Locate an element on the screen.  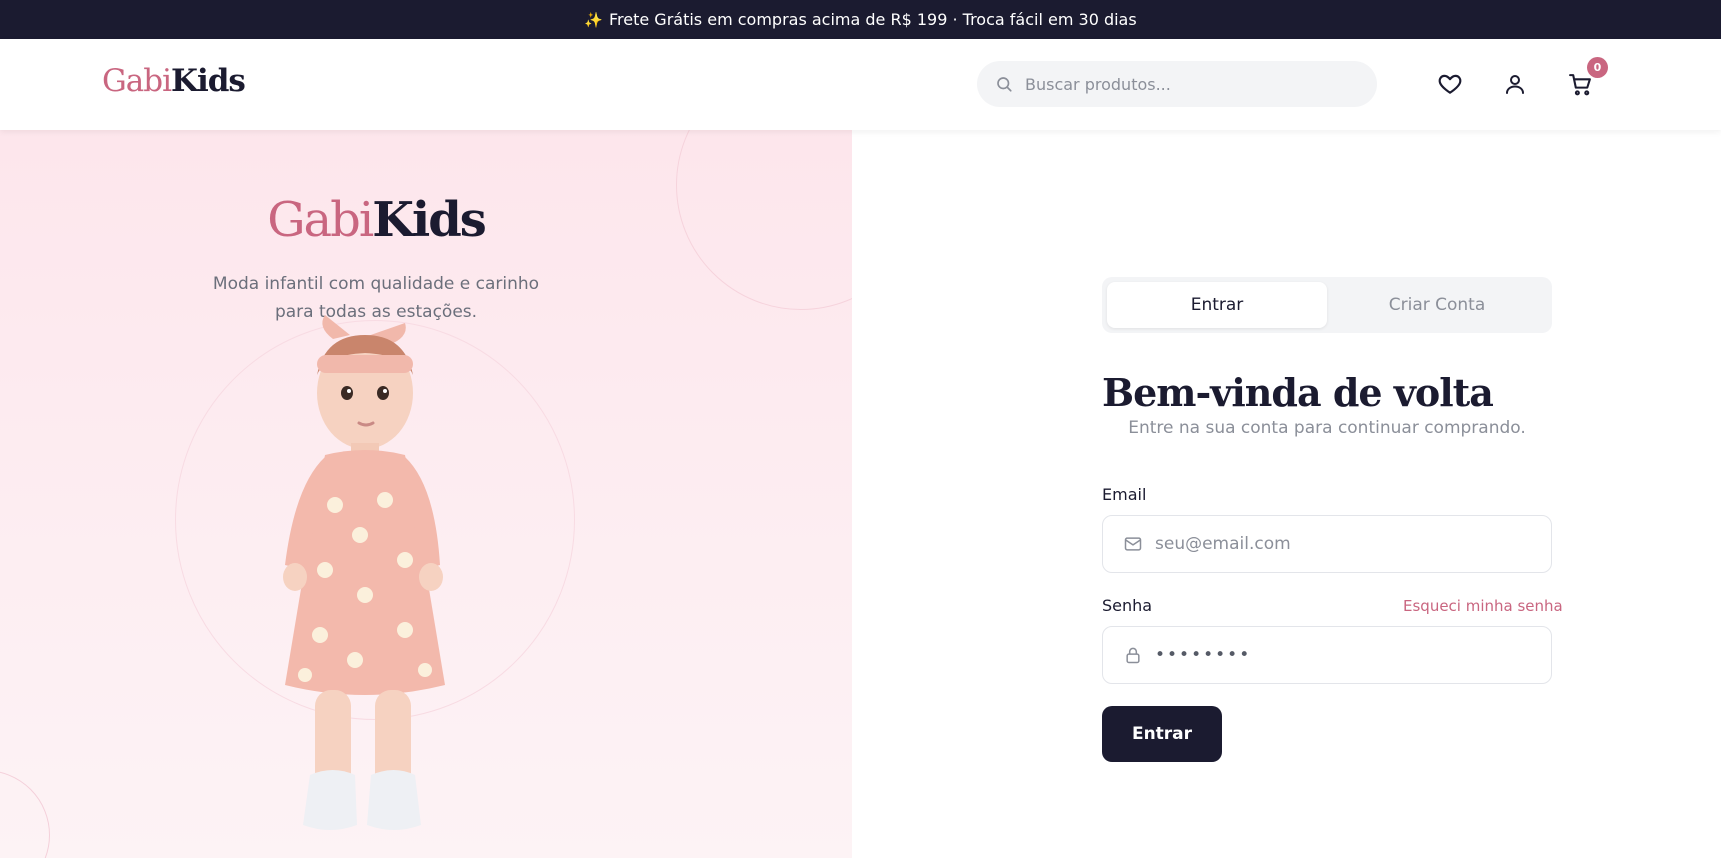
site-header: GabiKids 0 is located at coordinates (860, 84).